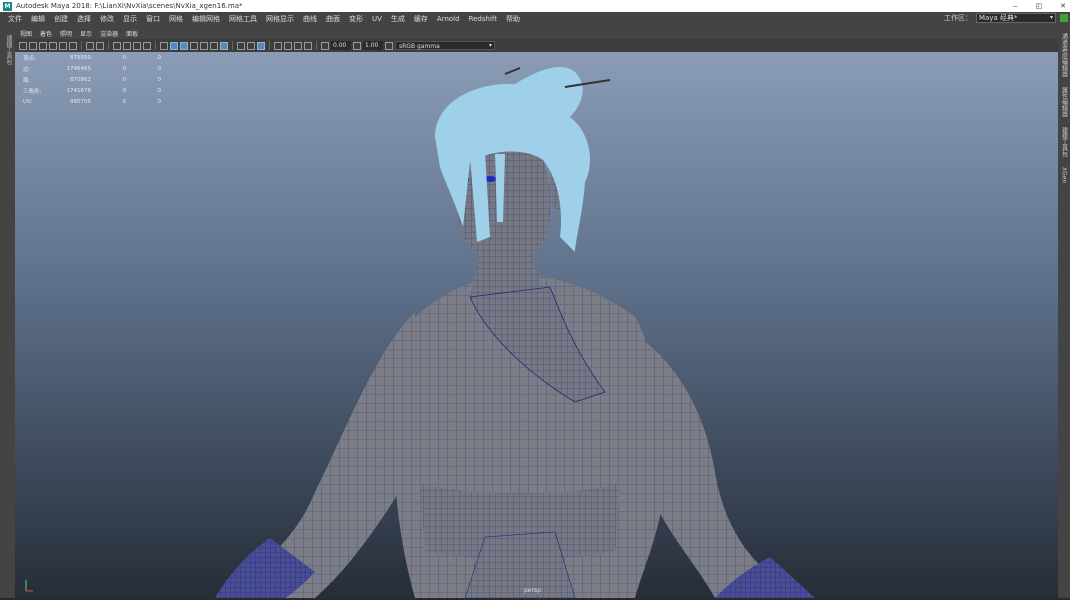 This screenshot has height=600, width=1070. I want to click on menu-create: 创建, so click(61, 19).